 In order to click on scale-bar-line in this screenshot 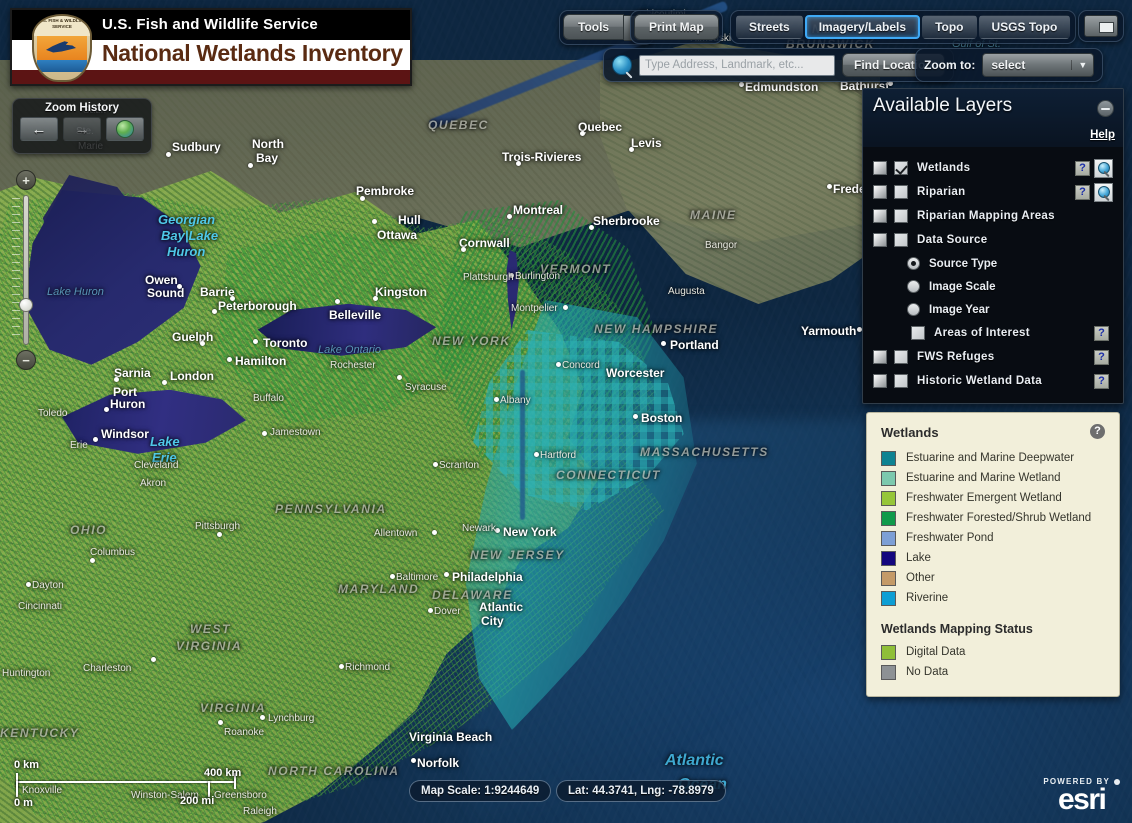, I will do `click(126, 782)`.